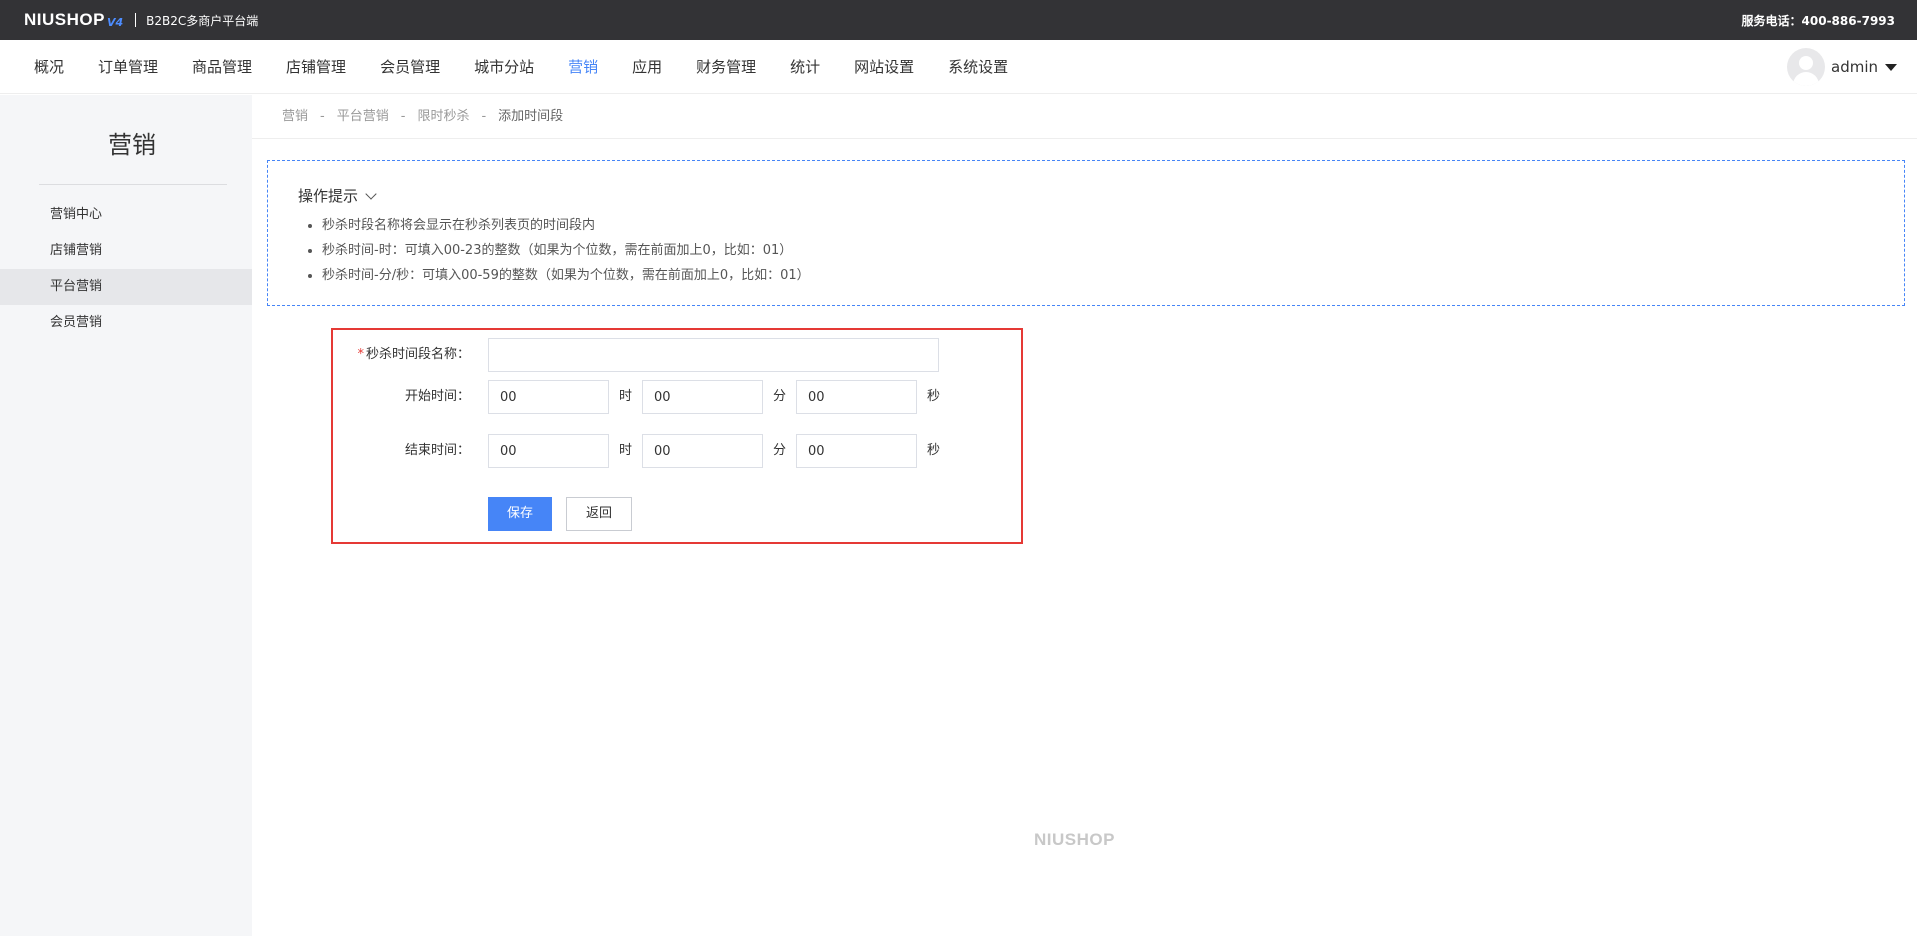  Describe the element at coordinates (1818, 21) in the screenshot. I see `service-hotline: 服务电话：400-886-7993` at that location.